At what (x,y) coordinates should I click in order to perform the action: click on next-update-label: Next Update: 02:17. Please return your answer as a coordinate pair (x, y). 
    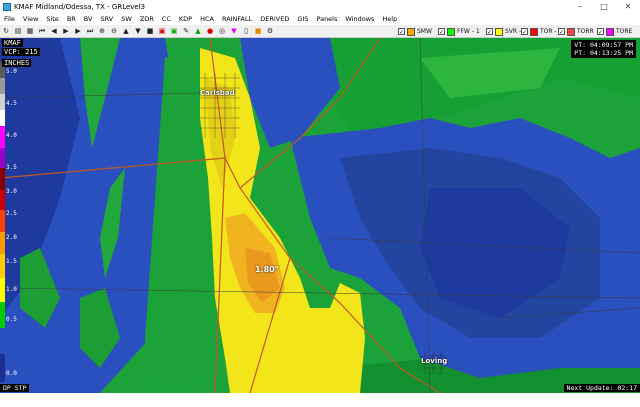
    Looking at the image, I should click on (601, 388).